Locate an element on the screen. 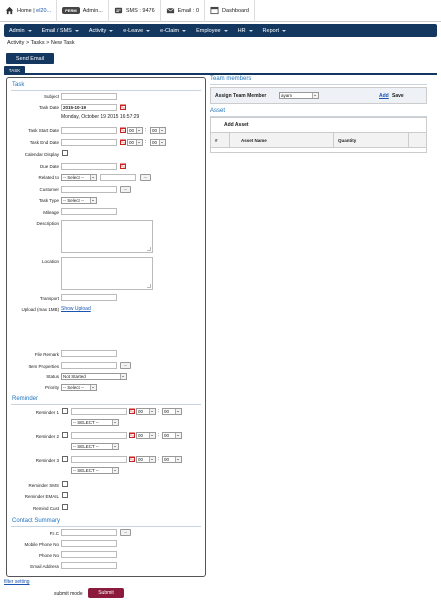 The height and width of the screenshot is (600, 441). tab-task: TASK is located at coordinates (14, 70).